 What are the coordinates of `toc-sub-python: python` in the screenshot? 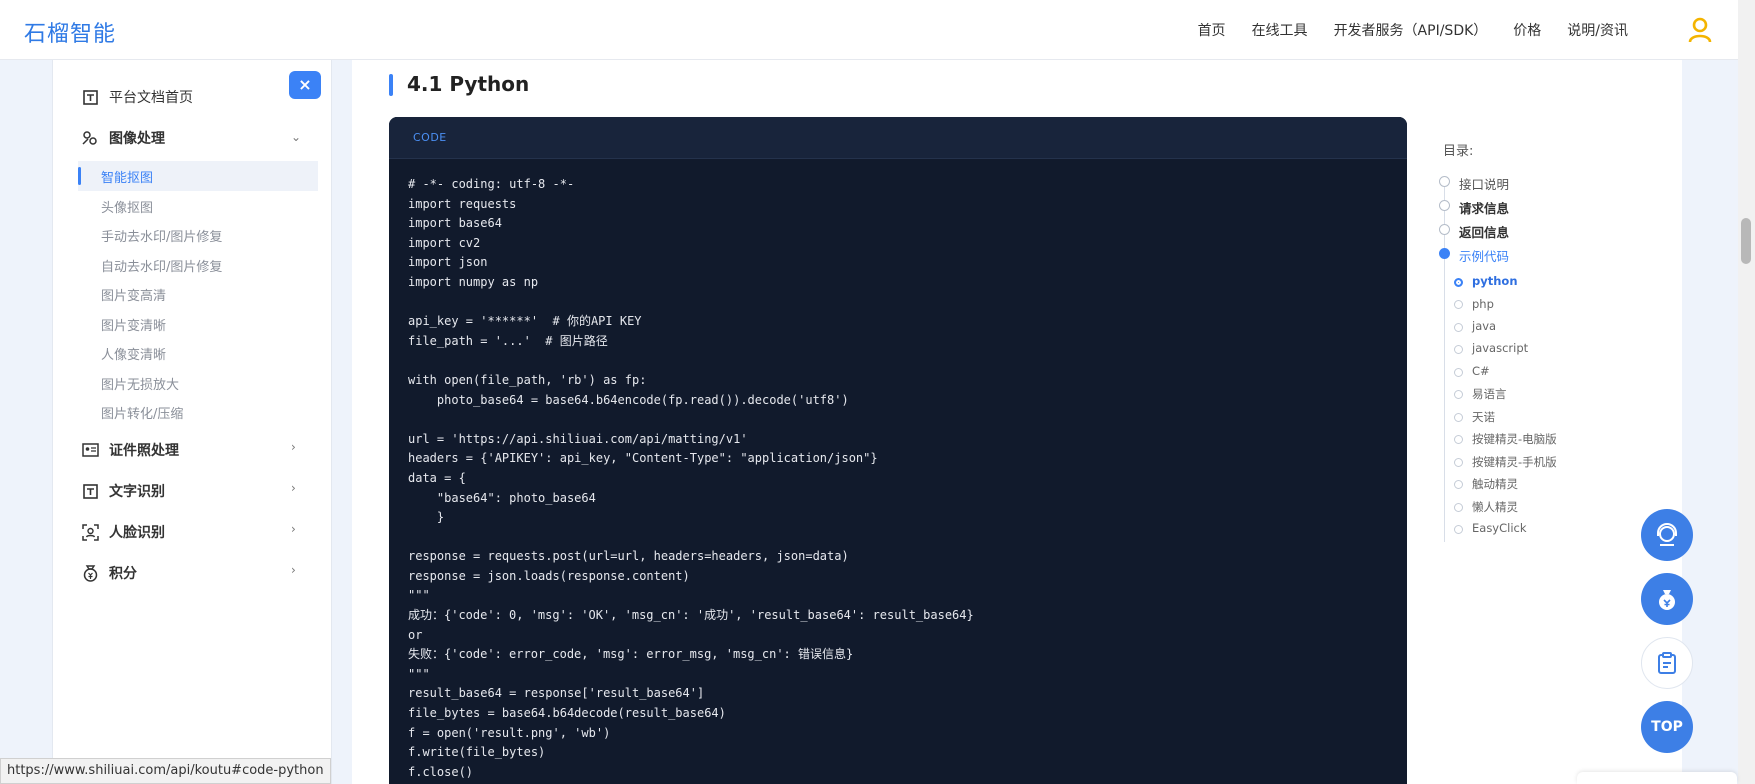 It's located at (1495, 281).